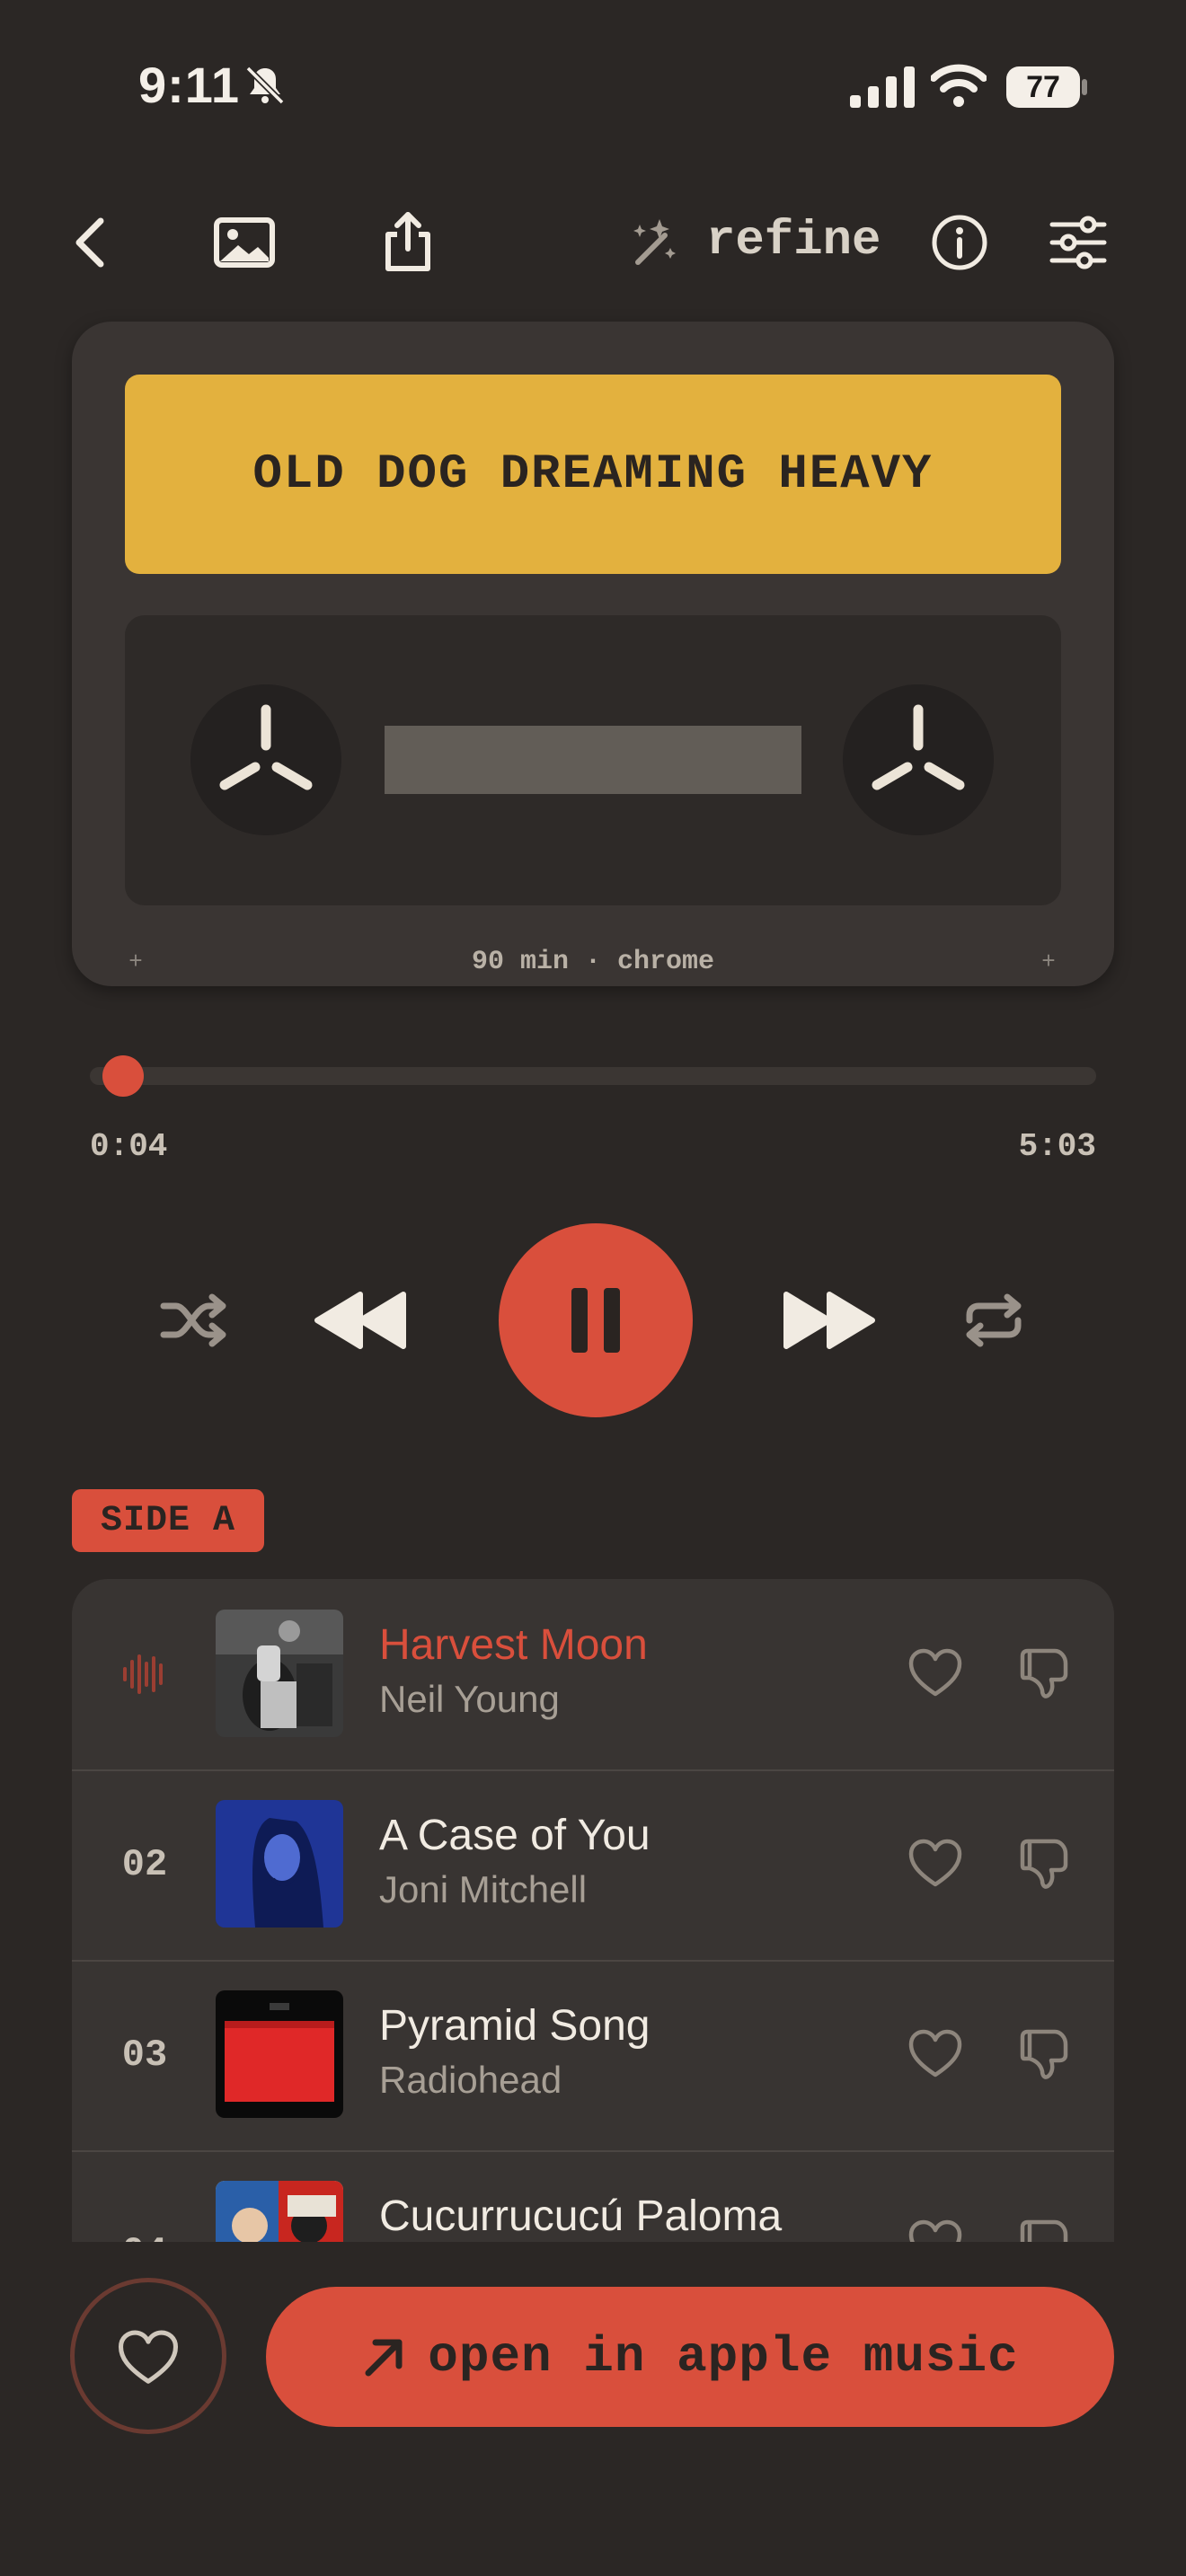  What do you see at coordinates (593, 962) in the screenshot?
I see `cassette-caption: 90 min · chrome` at bounding box center [593, 962].